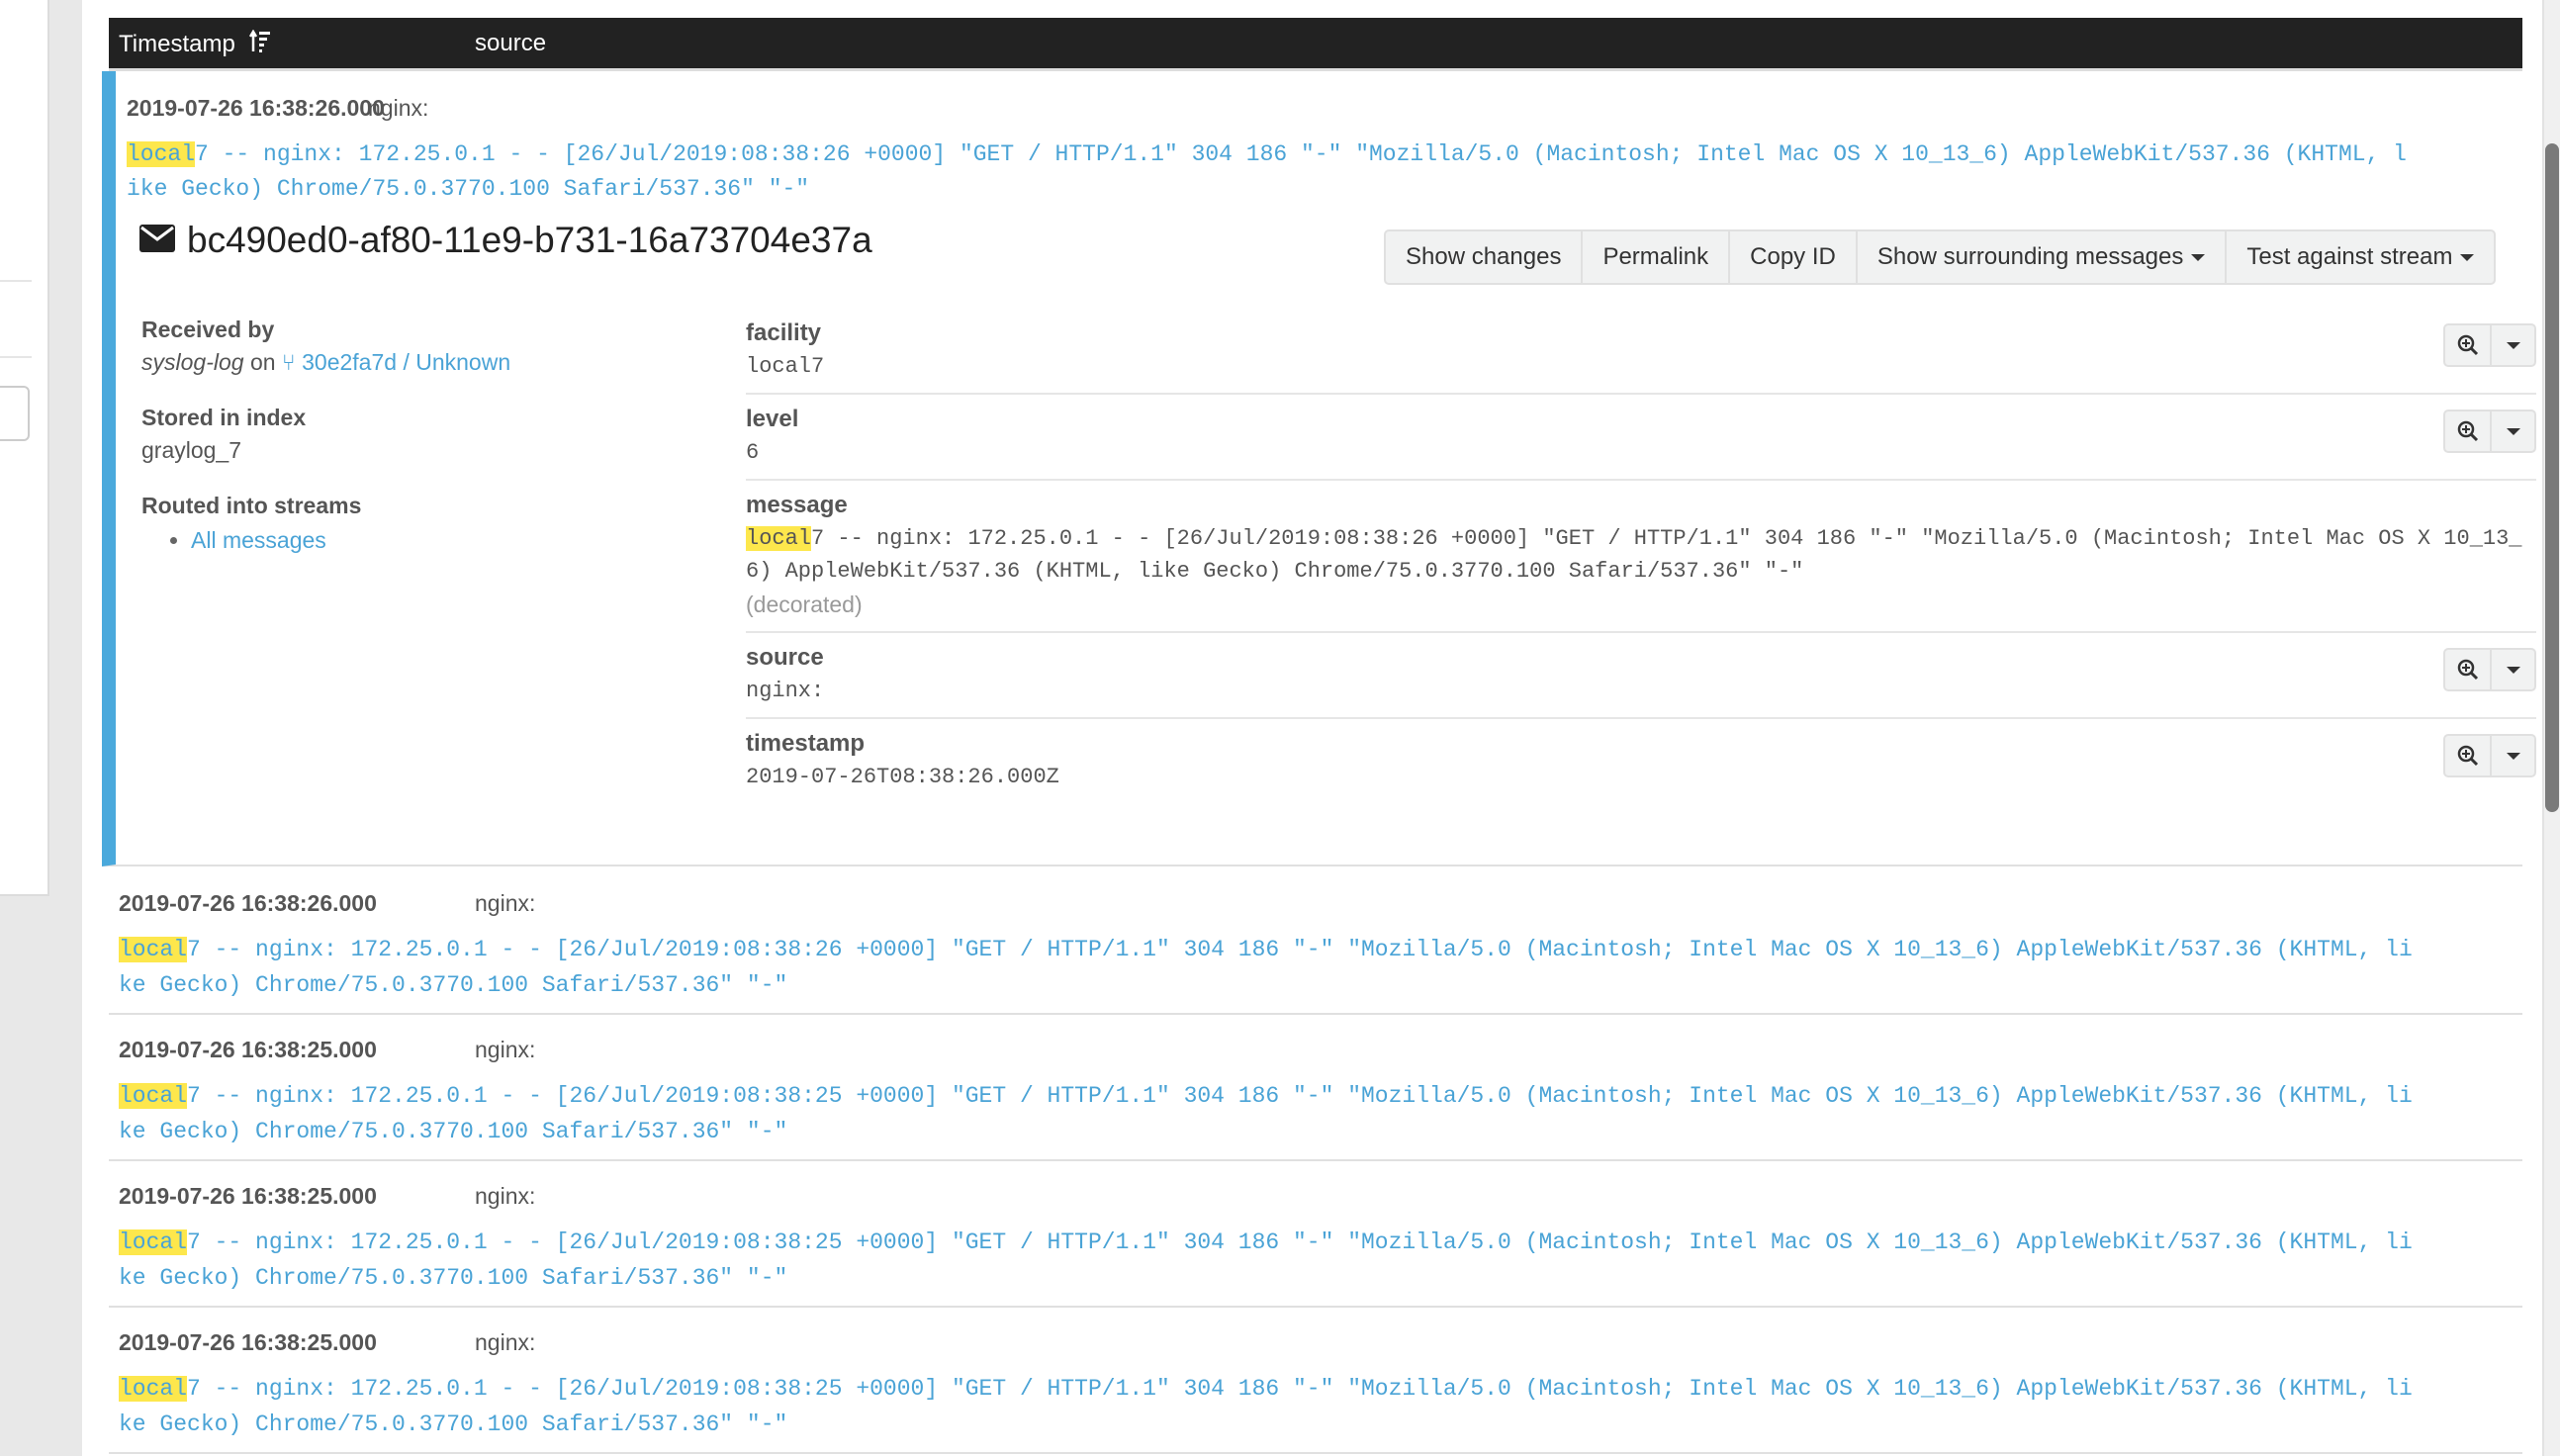 This screenshot has width=2560, height=1456. What do you see at coordinates (902, 777) in the screenshot?
I see `field-value: 2019-07-26T08:38:26.000Z` at bounding box center [902, 777].